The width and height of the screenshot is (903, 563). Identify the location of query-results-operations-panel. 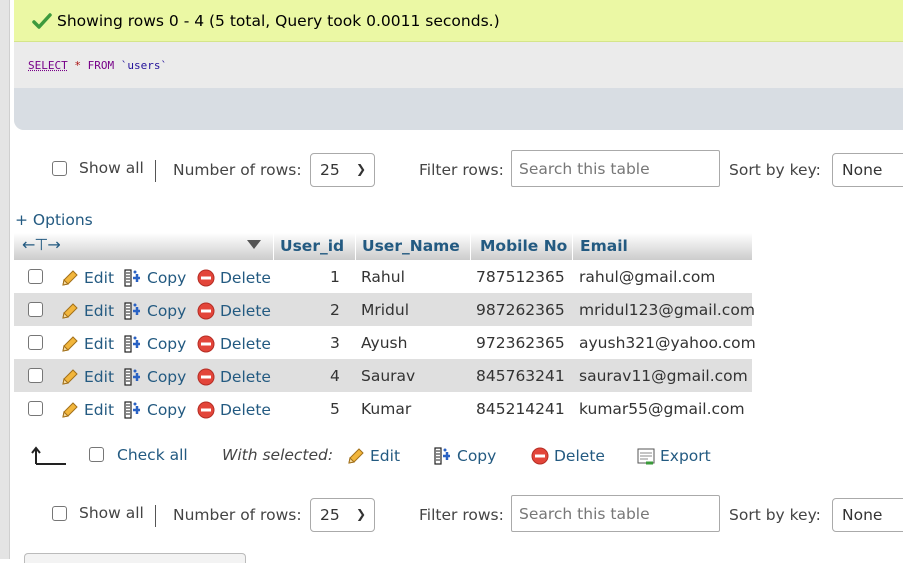
(135, 558).